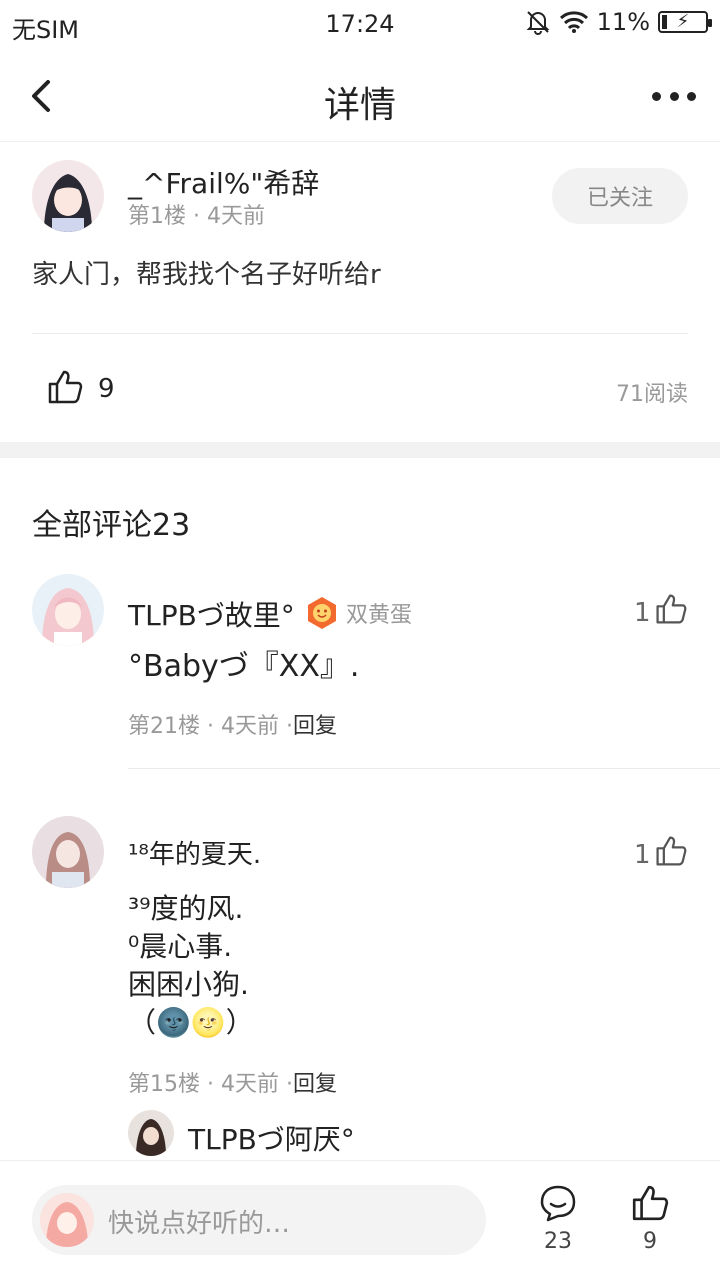 The width and height of the screenshot is (720, 1280). Describe the element at coordinates (558, 1241) in the screenshot. I see `comment-count: 23` at that location.